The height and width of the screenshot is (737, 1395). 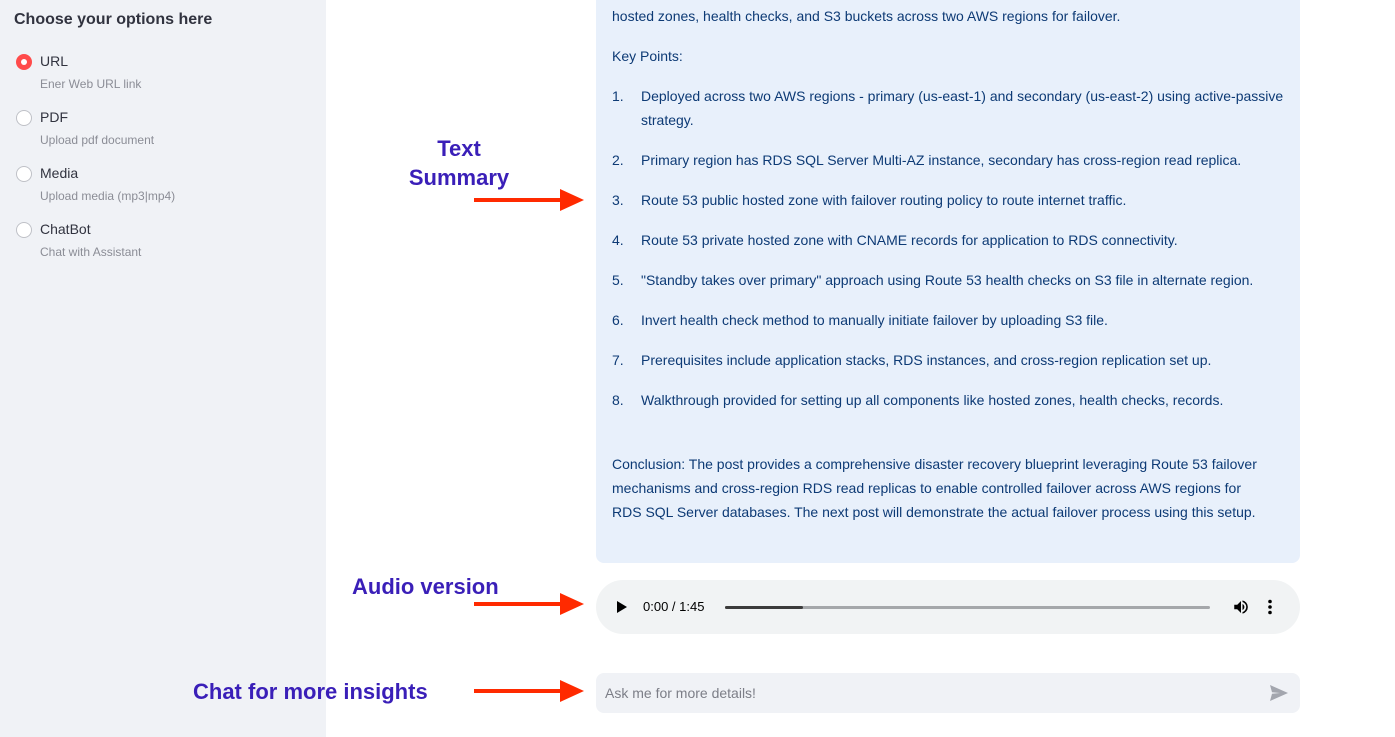 I want to click on volume-icon, so click(x=1241, y=607).